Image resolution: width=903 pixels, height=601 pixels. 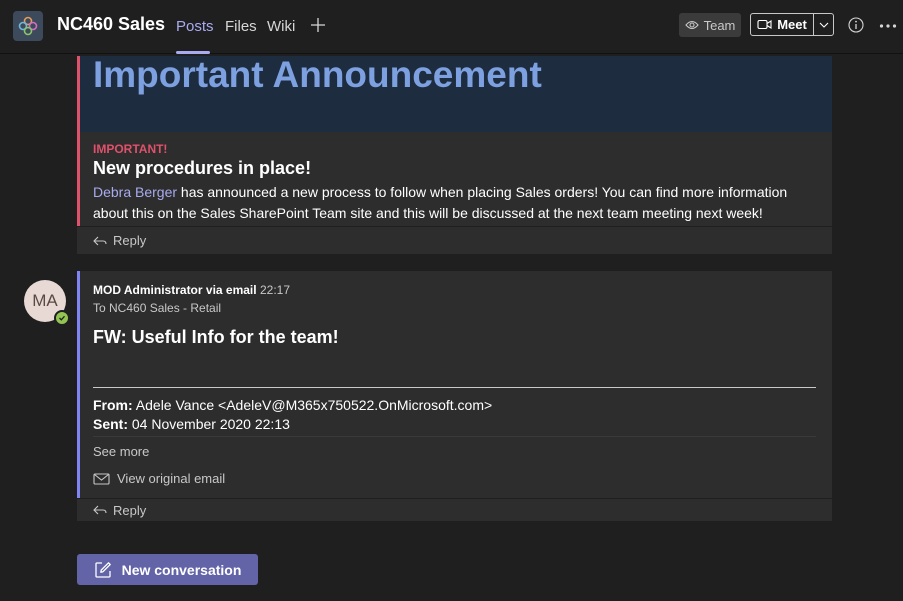 What do you see at coordinates (175, 290) in the screenshot?
I see `post-sender: MOD Administrator via email` at bounding box center [175, 290].